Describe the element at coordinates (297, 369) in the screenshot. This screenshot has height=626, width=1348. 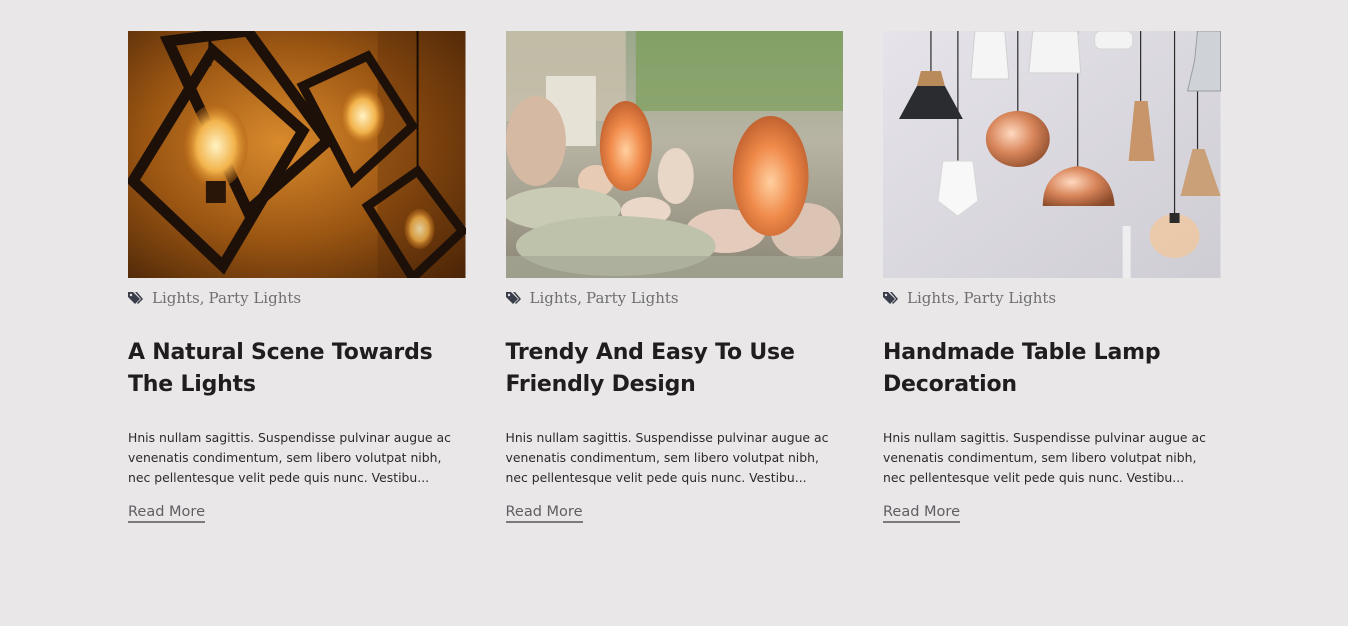
I see `post-title: A Natural Scene Towards The Lights` at that location.